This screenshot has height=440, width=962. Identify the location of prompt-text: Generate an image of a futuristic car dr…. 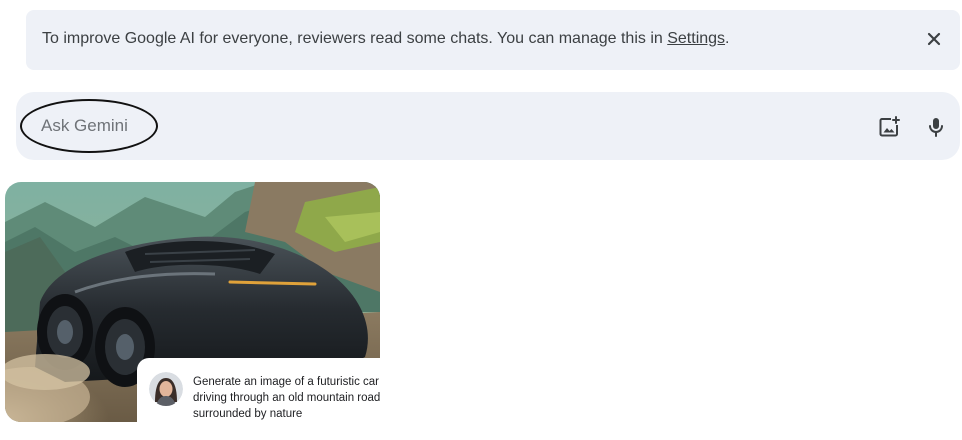
(287, 398).